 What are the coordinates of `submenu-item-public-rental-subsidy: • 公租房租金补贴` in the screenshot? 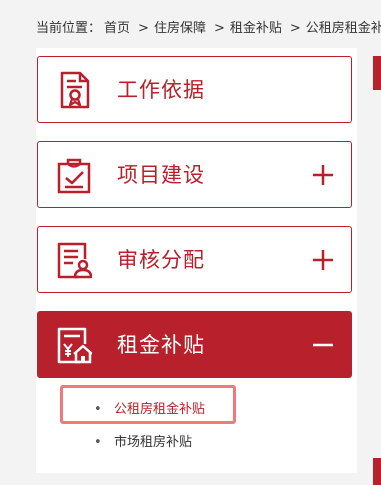 It's located at (149, 410).